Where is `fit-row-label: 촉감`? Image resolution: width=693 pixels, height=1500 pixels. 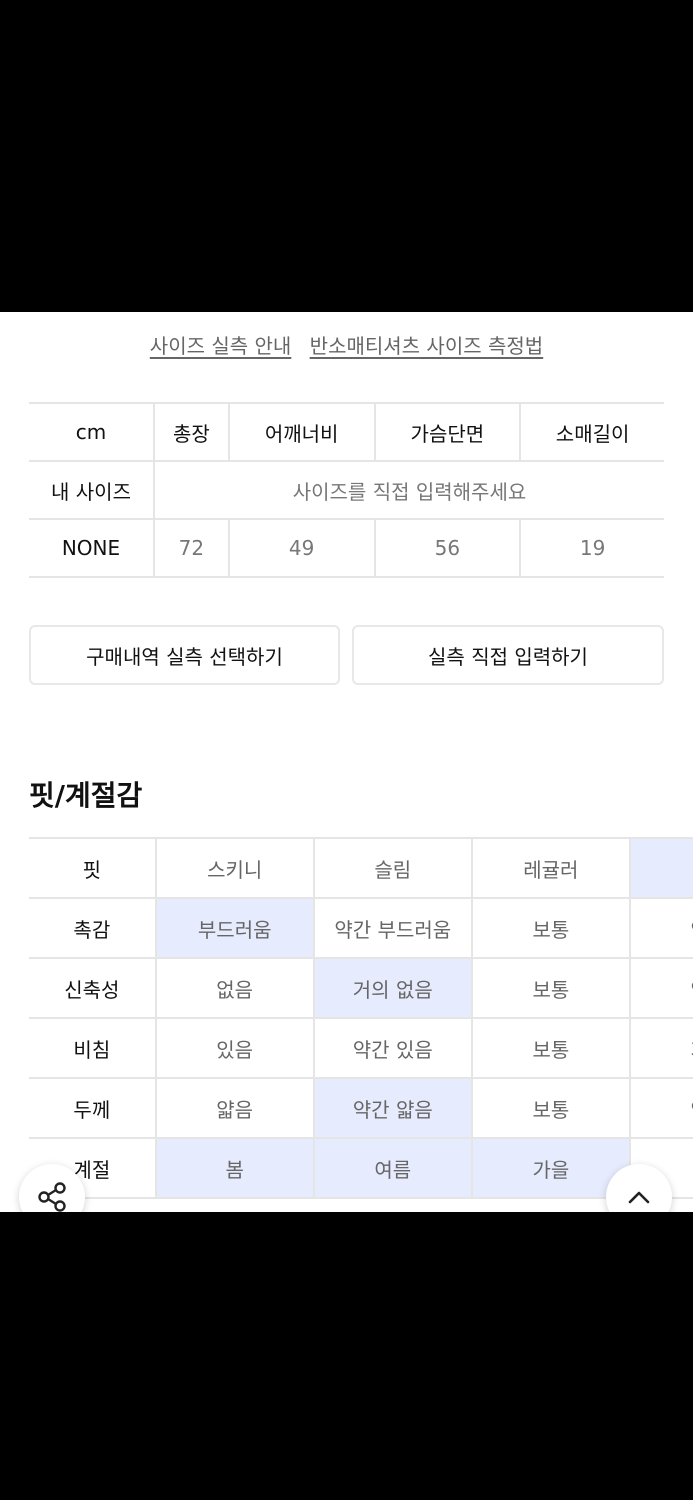
fit-row-label: 촉감 is located at coordinates (93, 928).